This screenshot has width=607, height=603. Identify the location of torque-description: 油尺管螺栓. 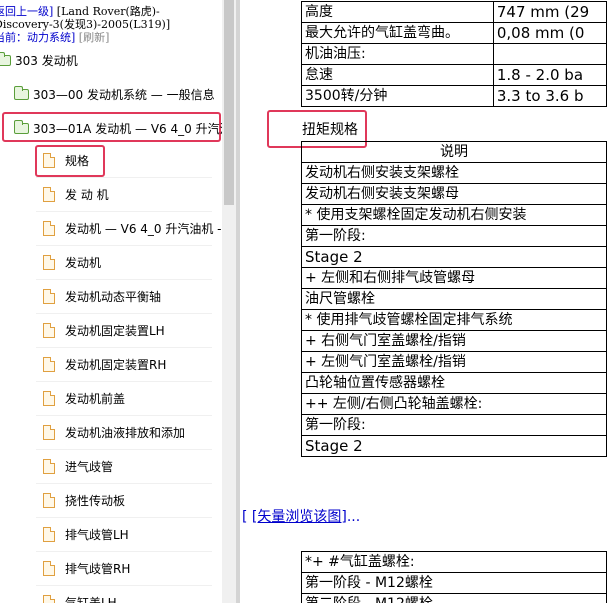
(454, 299).